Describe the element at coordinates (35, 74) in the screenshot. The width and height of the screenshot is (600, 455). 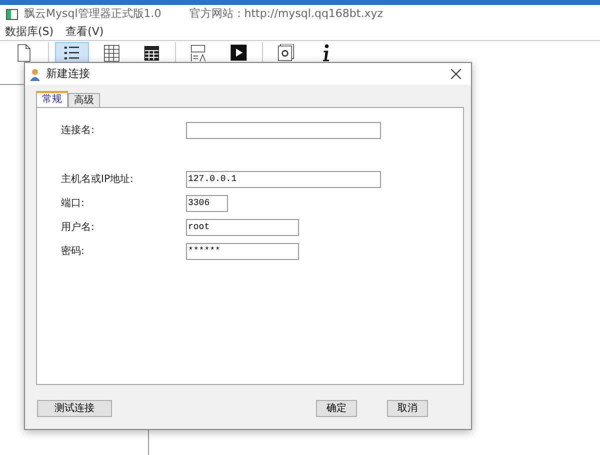
I see `user-icon` at that location.